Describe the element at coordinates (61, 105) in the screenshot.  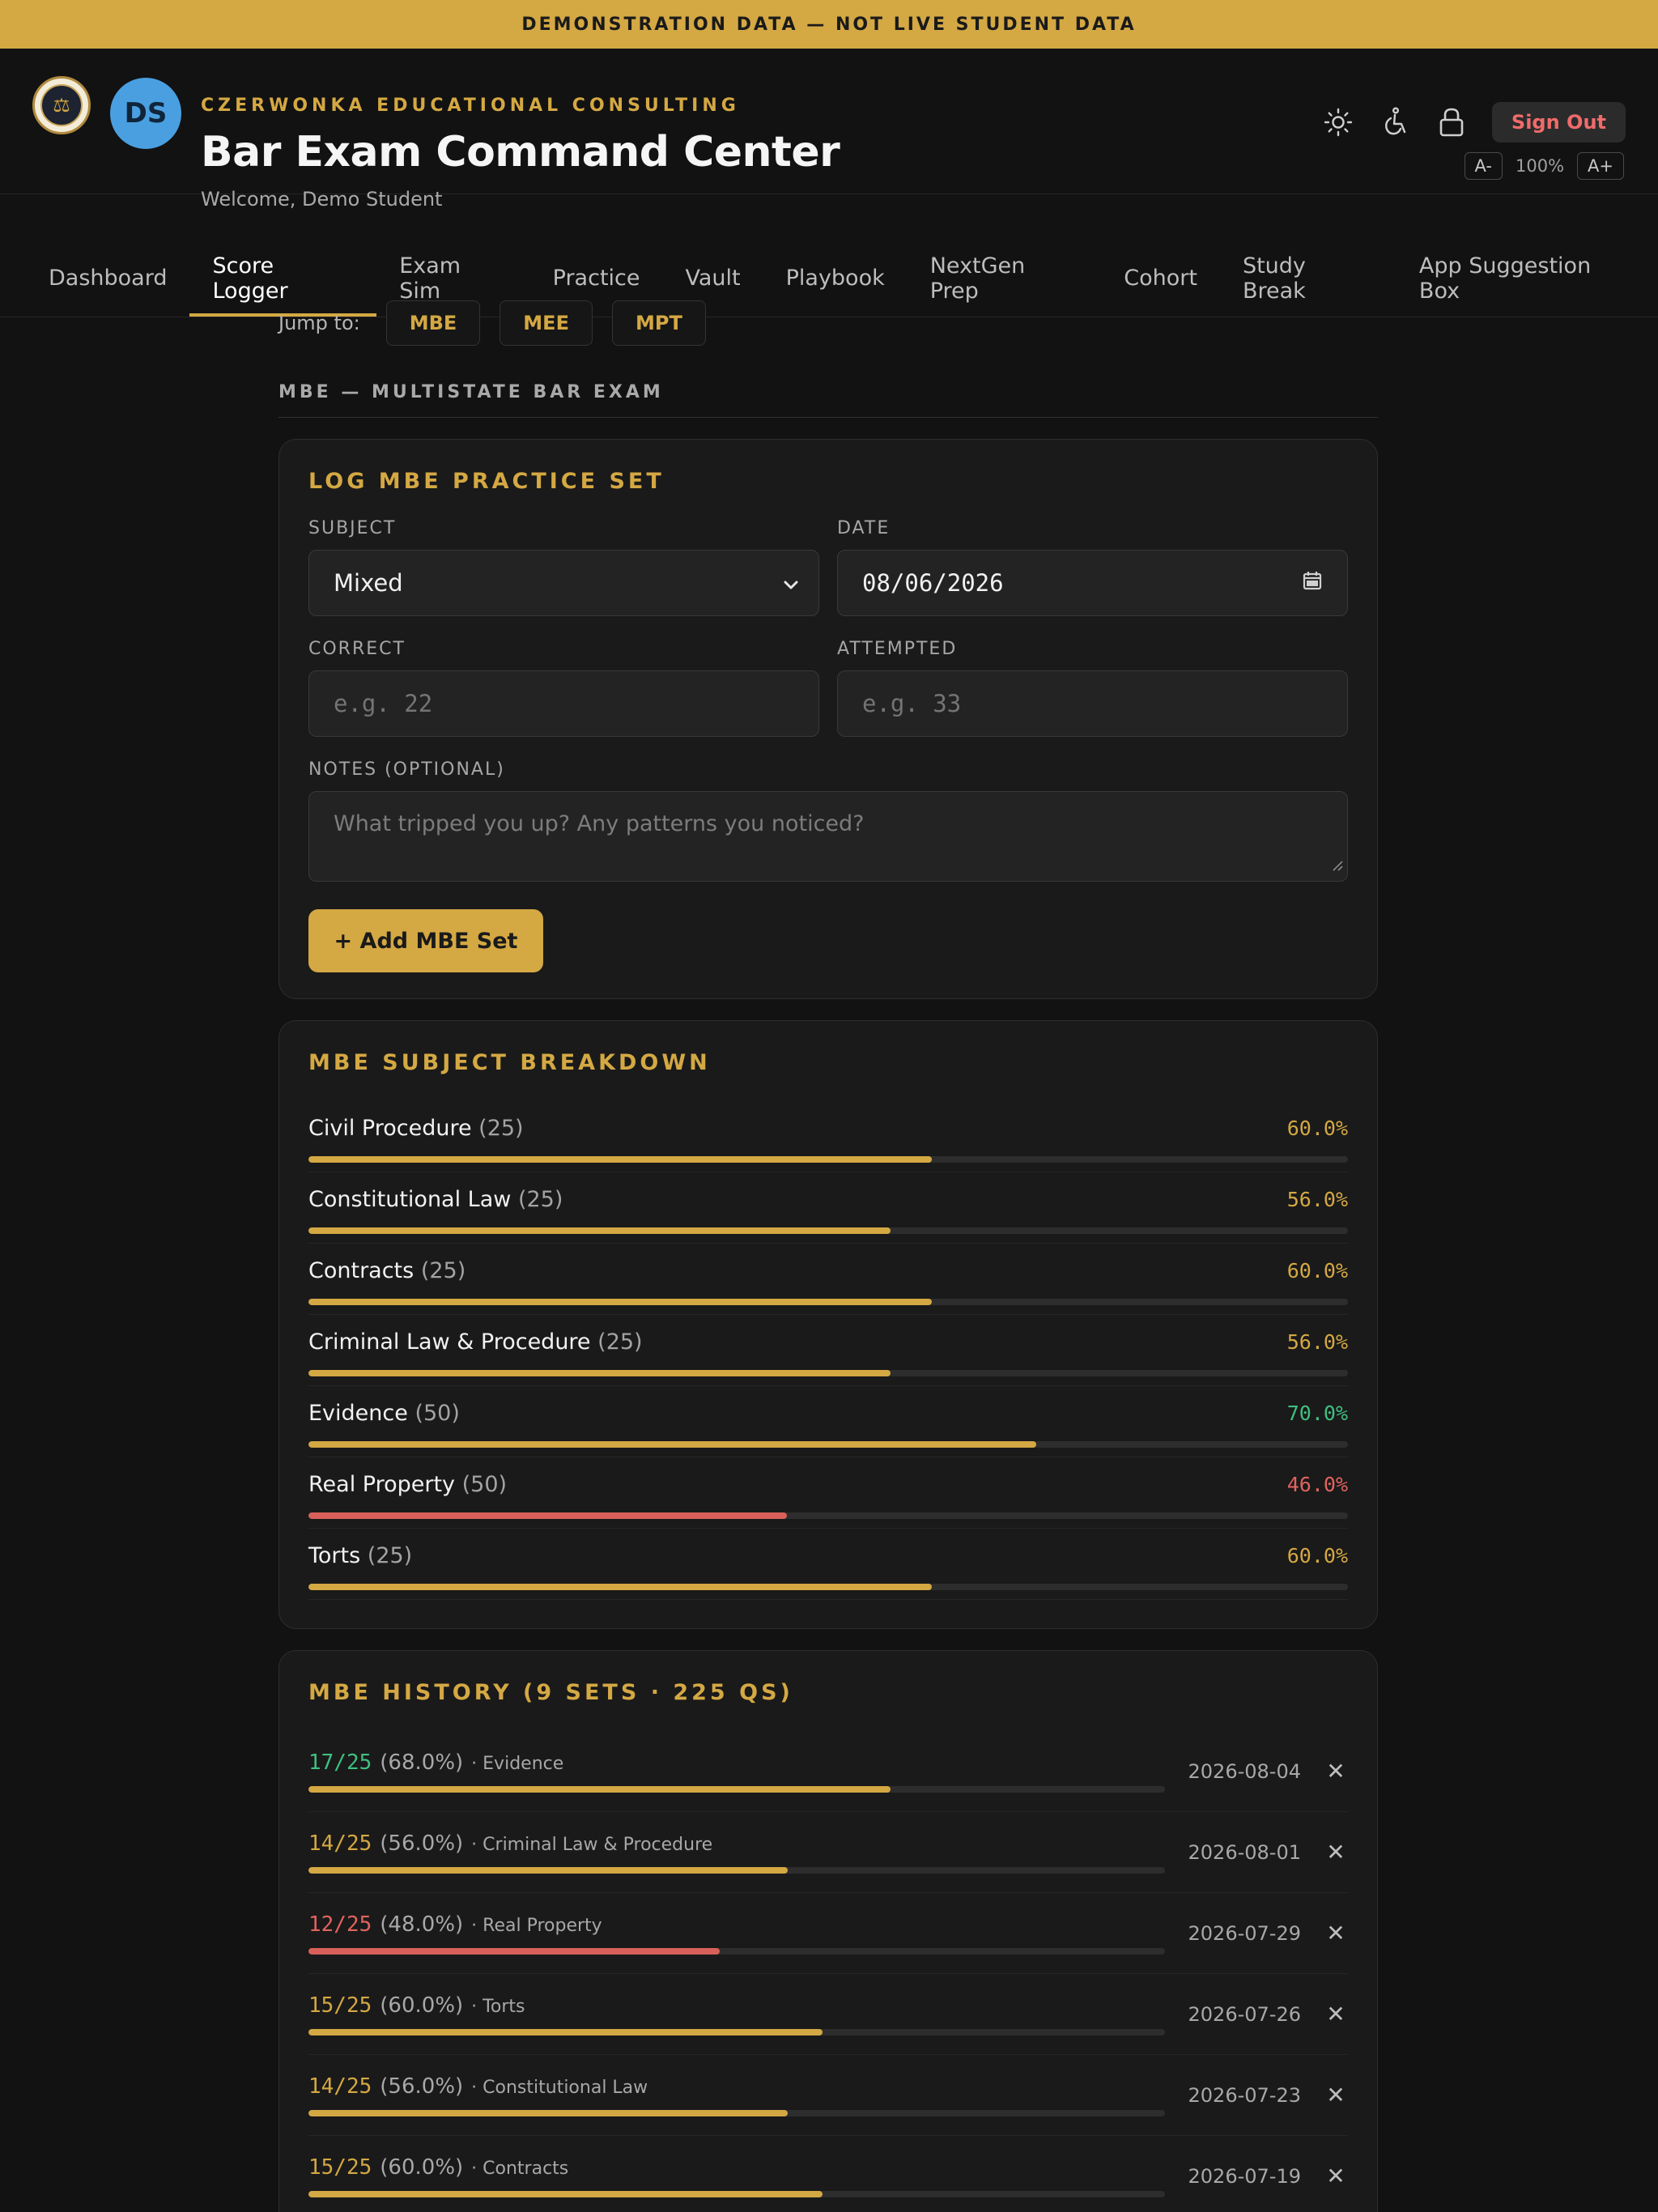
I see `scales-icon: ⚖` at that location.